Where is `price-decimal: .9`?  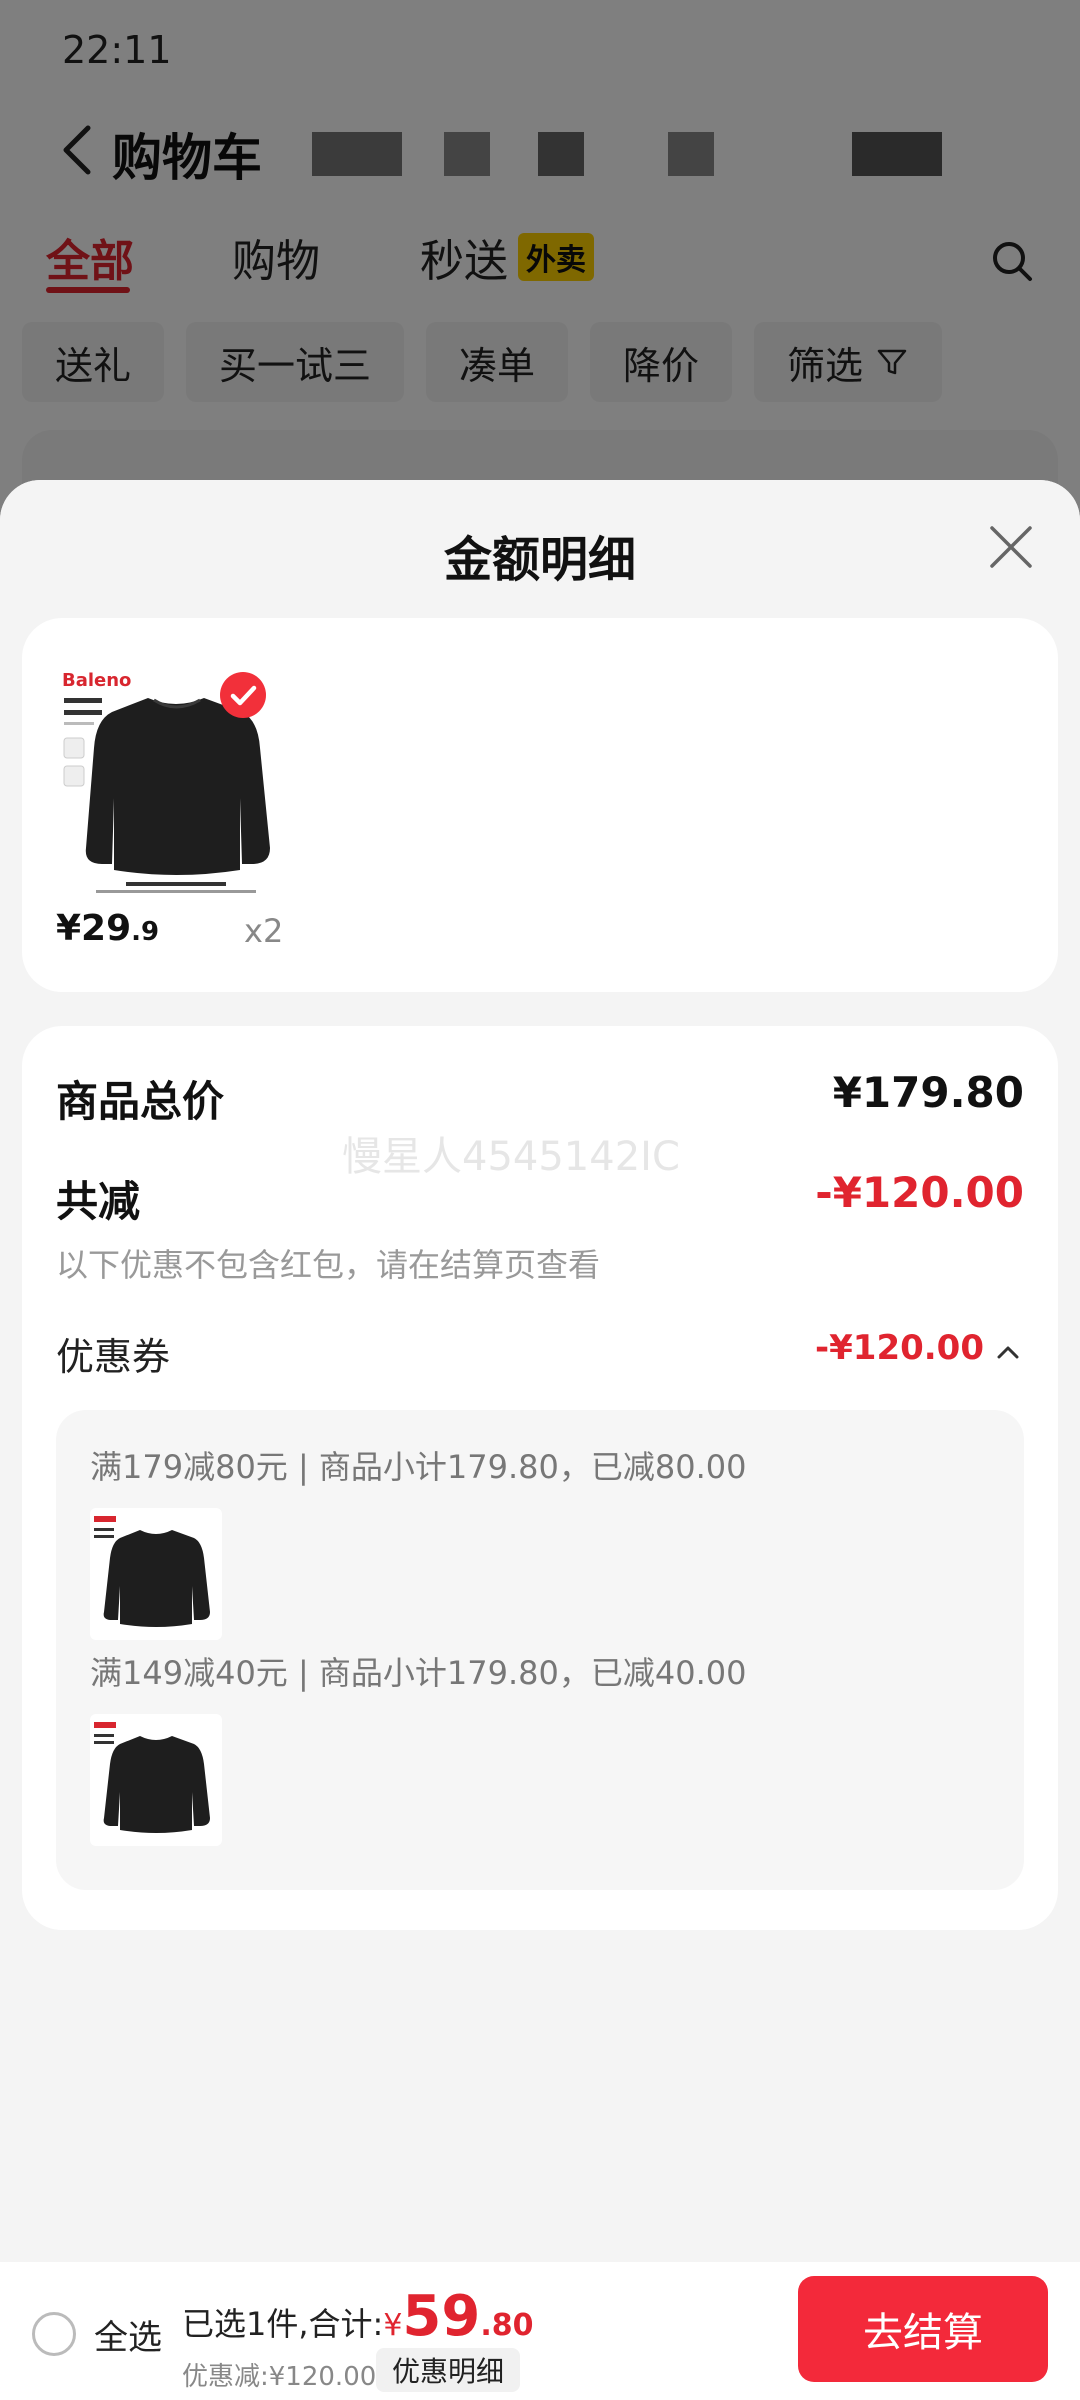 price-decimal: .9 is located at coordinates (145, 932).